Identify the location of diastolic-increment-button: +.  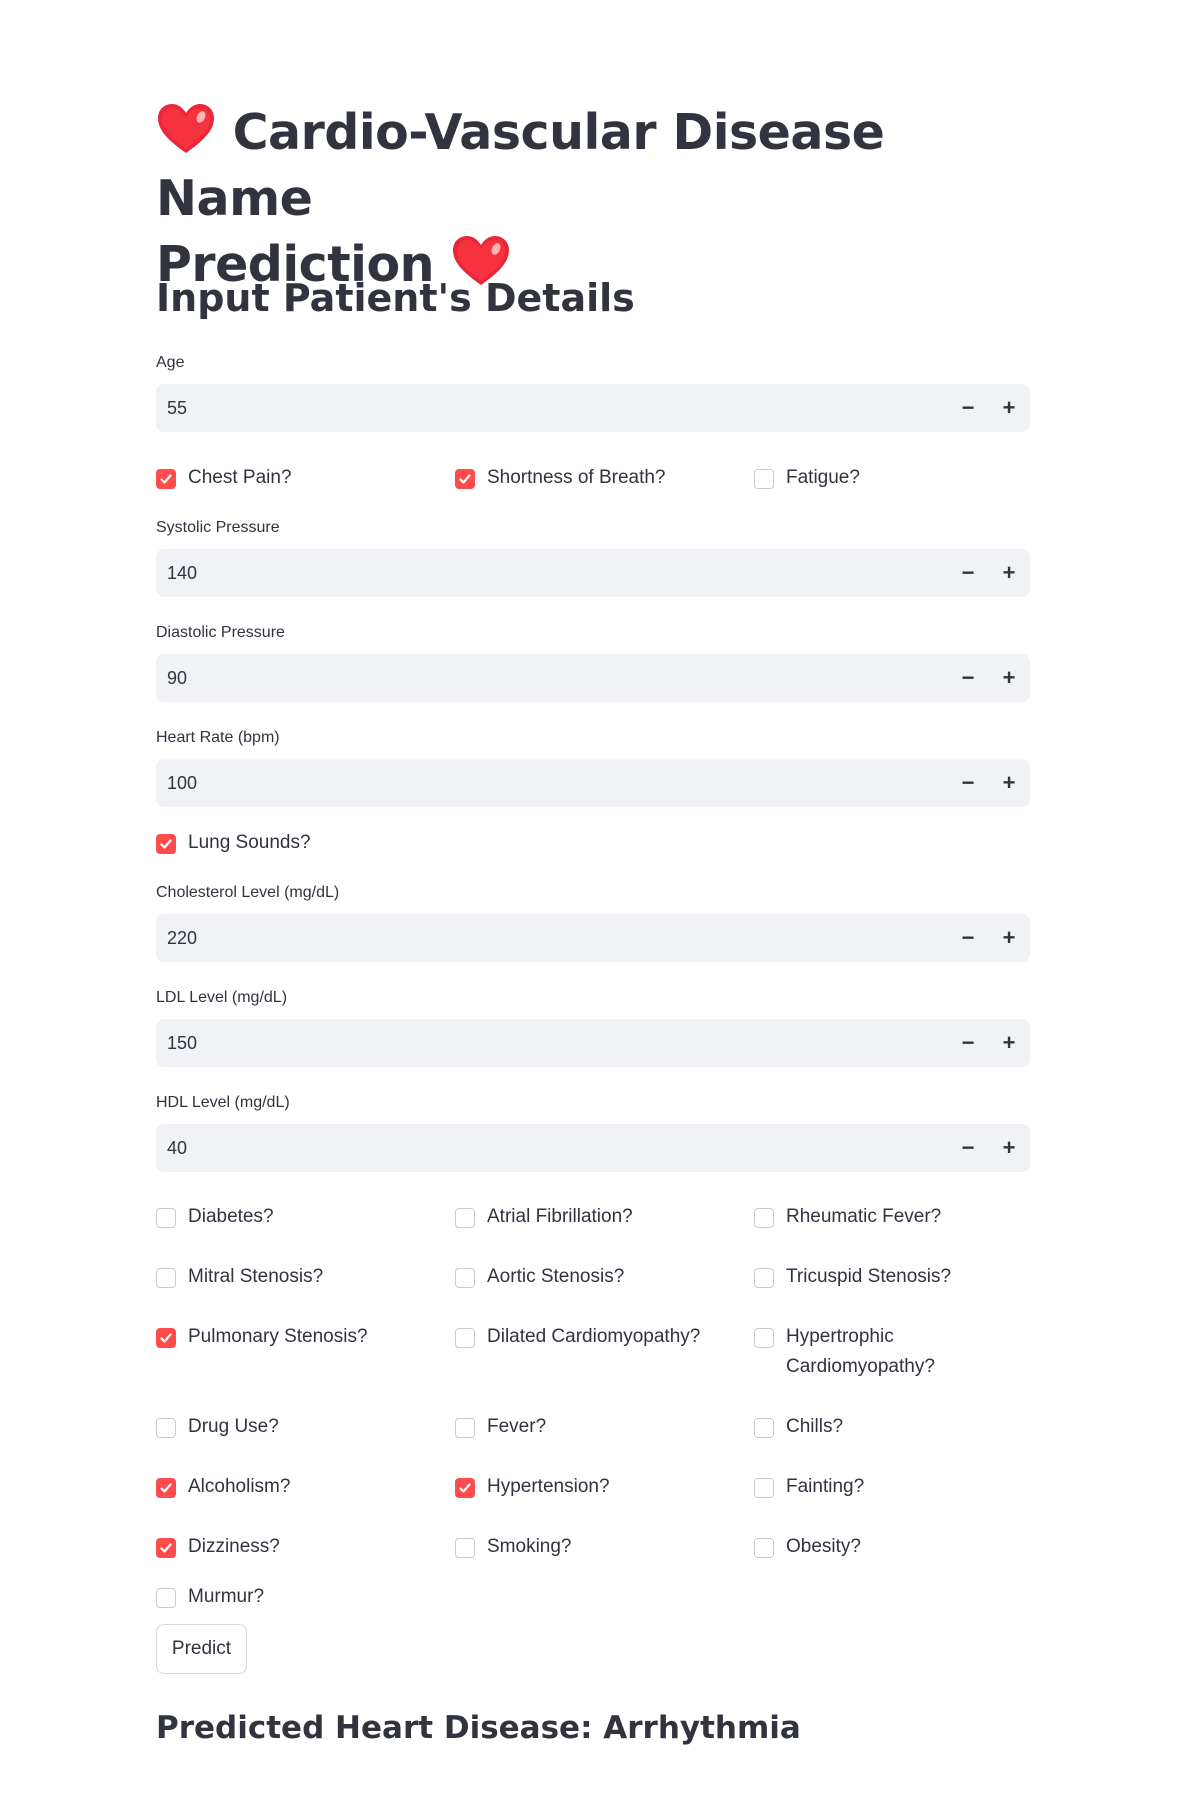
(1009, 678).